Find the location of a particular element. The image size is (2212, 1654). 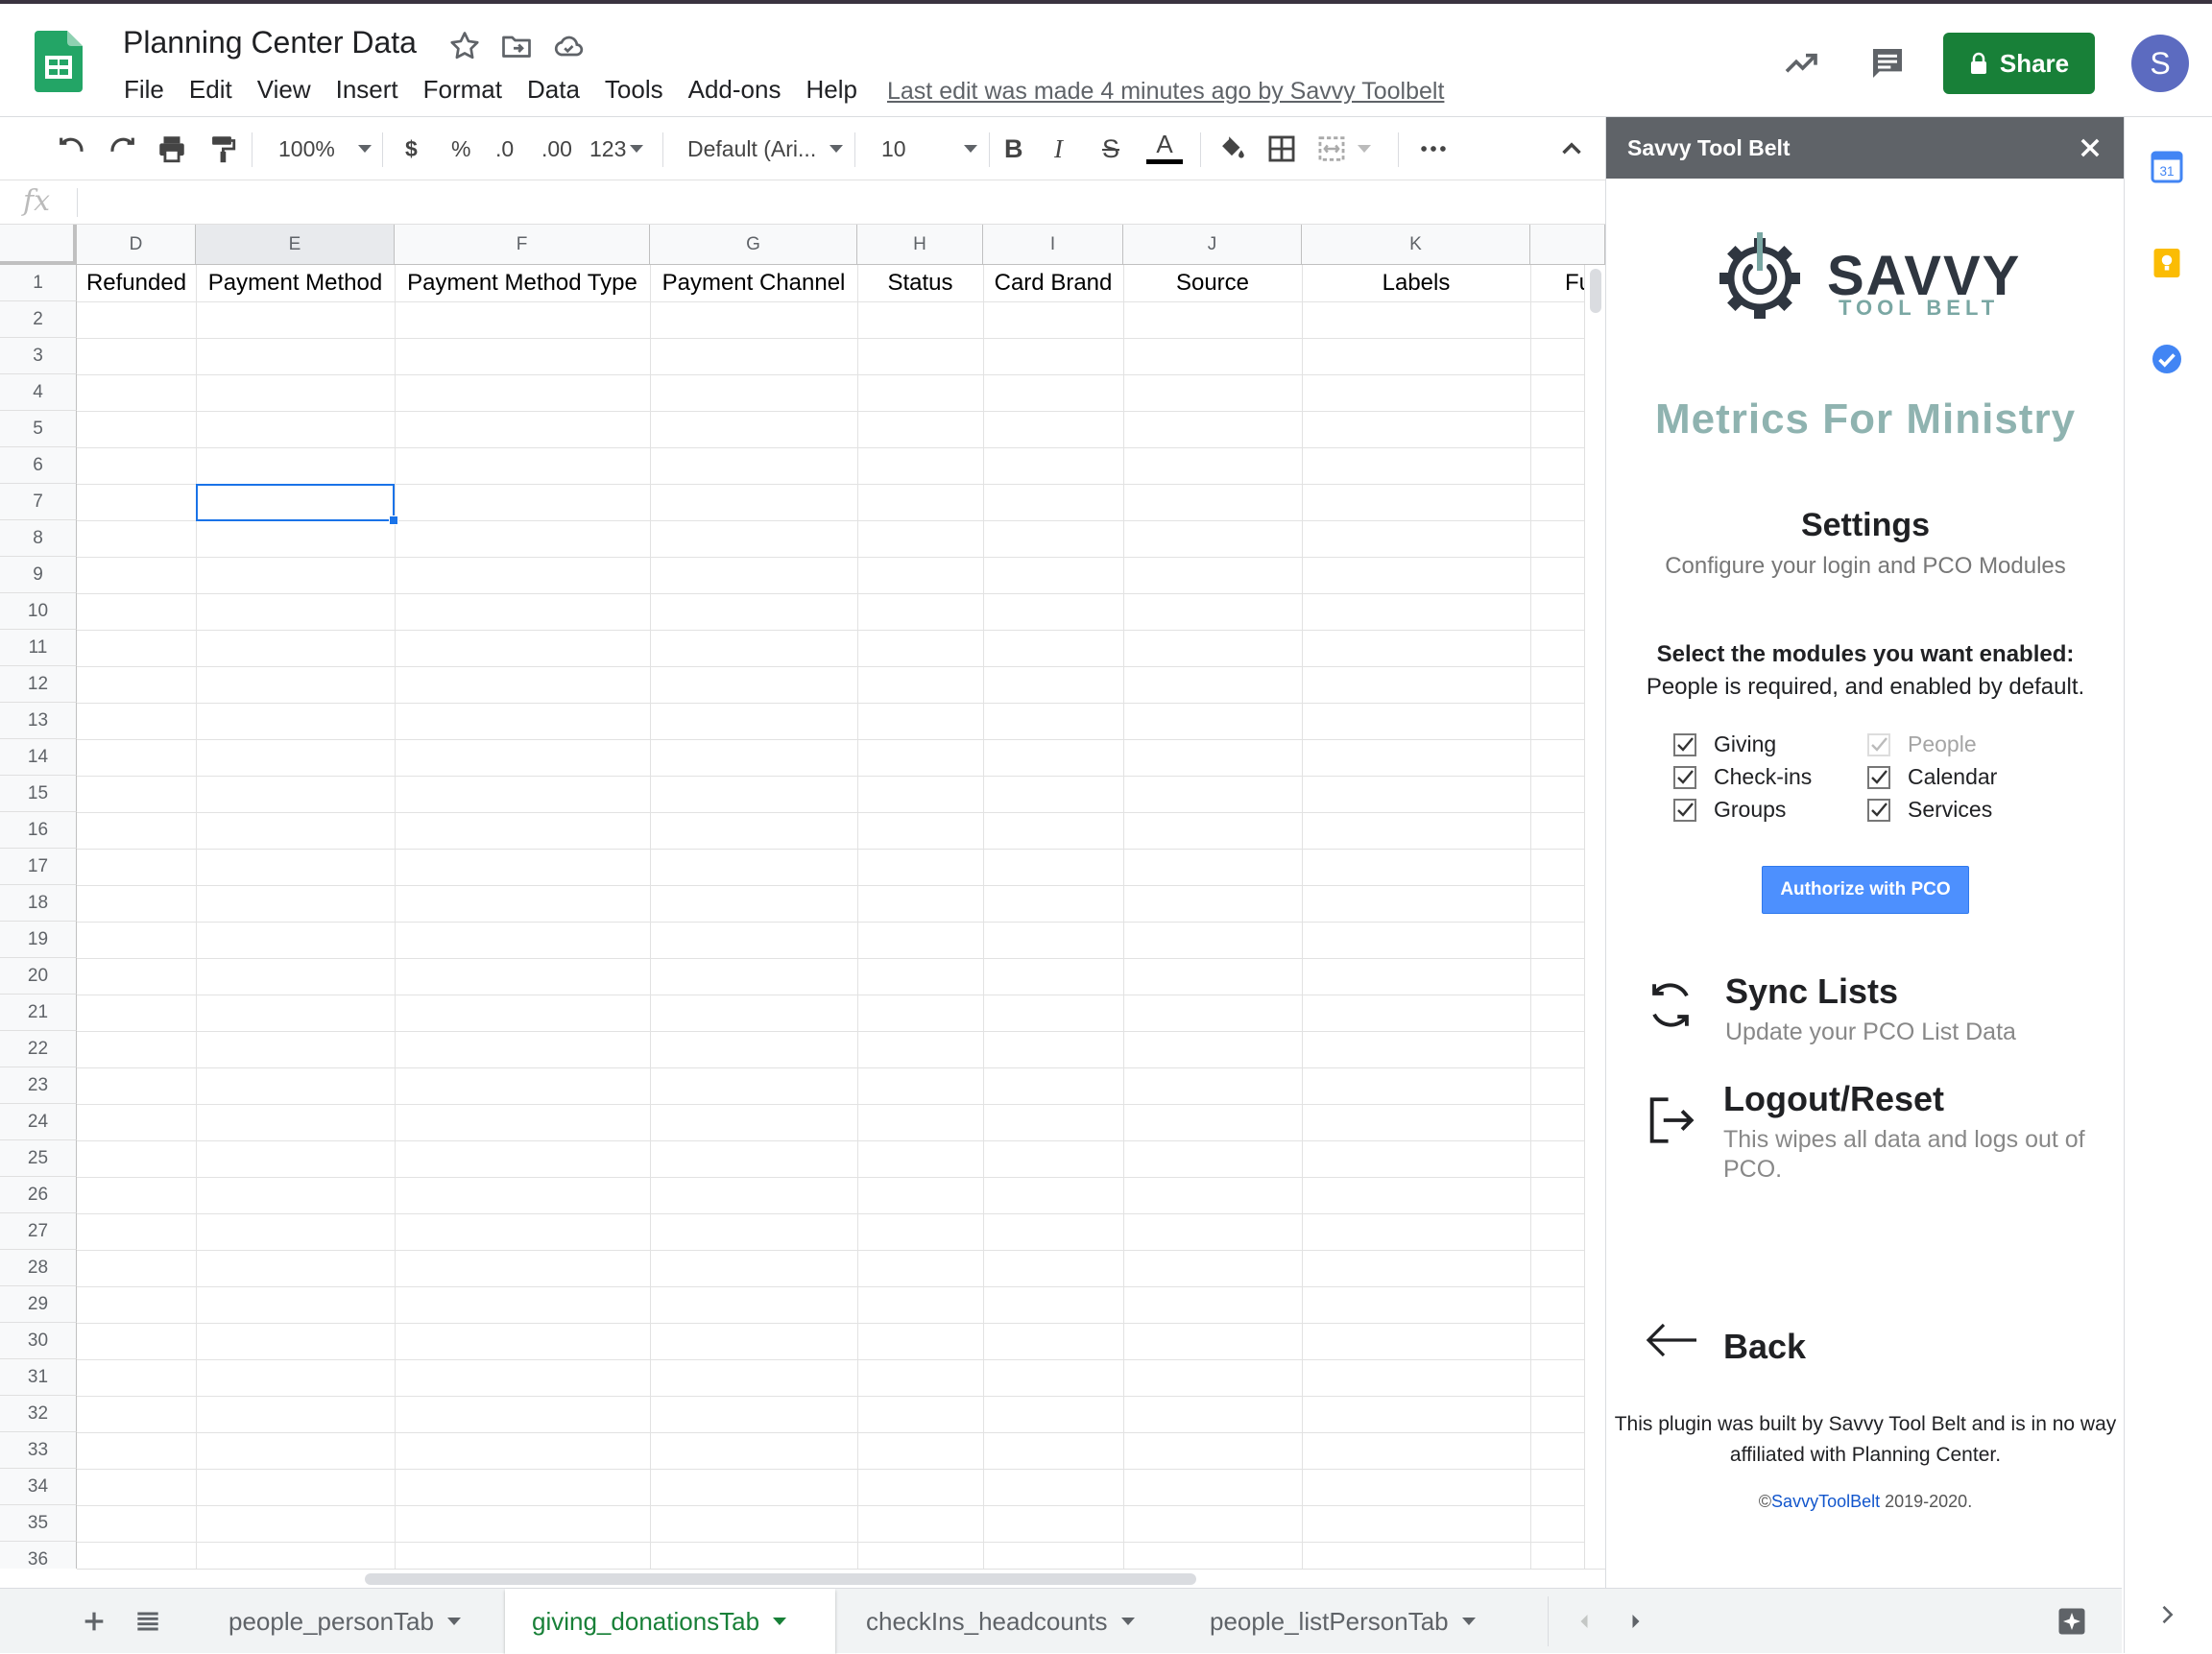

row-header: 22 is located at coordinates (38, 1049).